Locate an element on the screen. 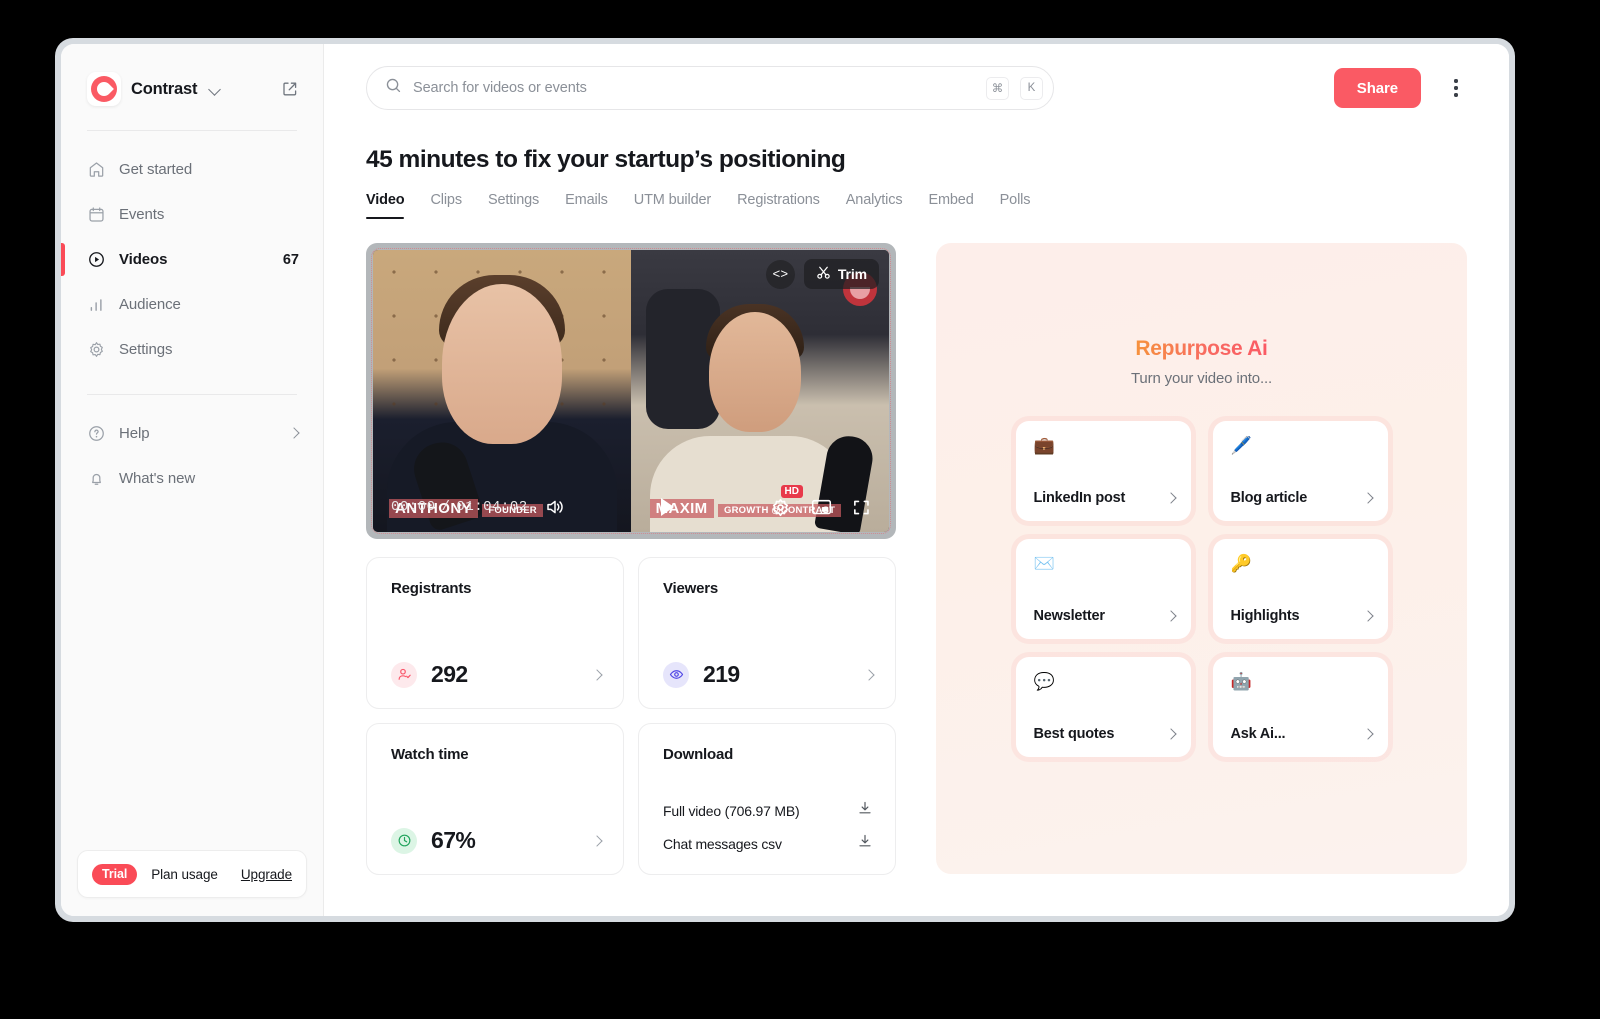 This screenshot has height=1019, width=1600. bar-chart-icon is located at coordinates (96, 304).